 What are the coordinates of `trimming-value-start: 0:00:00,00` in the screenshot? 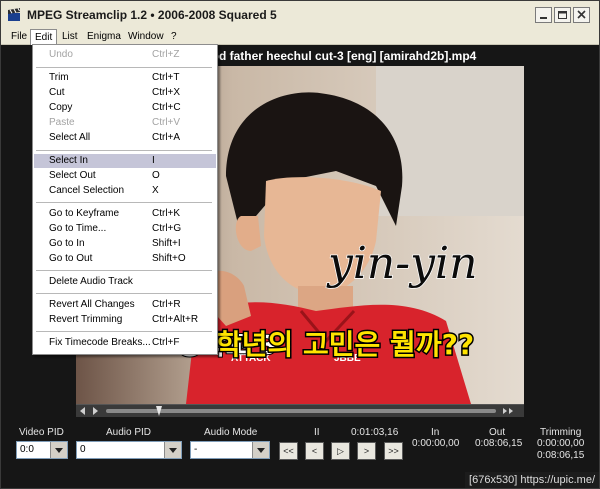 It's located at (561, 443).